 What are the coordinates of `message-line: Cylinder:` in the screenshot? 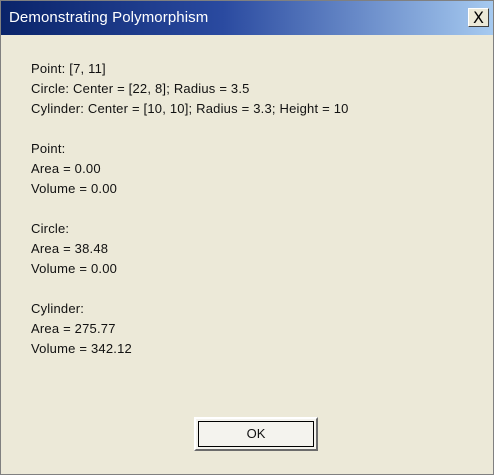 It's located at (58, 308).